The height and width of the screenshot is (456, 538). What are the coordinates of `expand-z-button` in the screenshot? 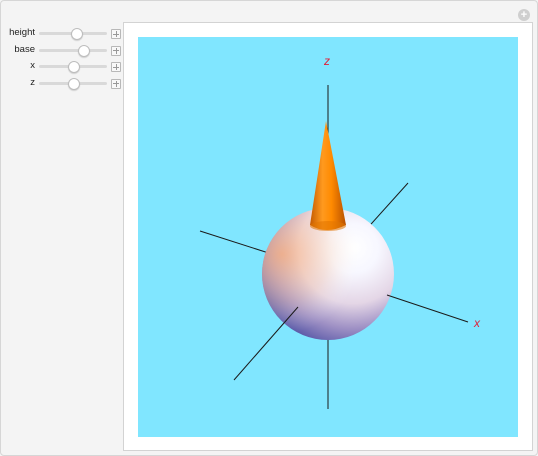 It's located at (116, 83).